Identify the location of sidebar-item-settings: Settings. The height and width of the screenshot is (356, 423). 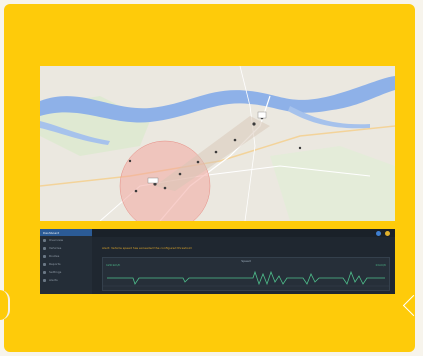
(66, 272).